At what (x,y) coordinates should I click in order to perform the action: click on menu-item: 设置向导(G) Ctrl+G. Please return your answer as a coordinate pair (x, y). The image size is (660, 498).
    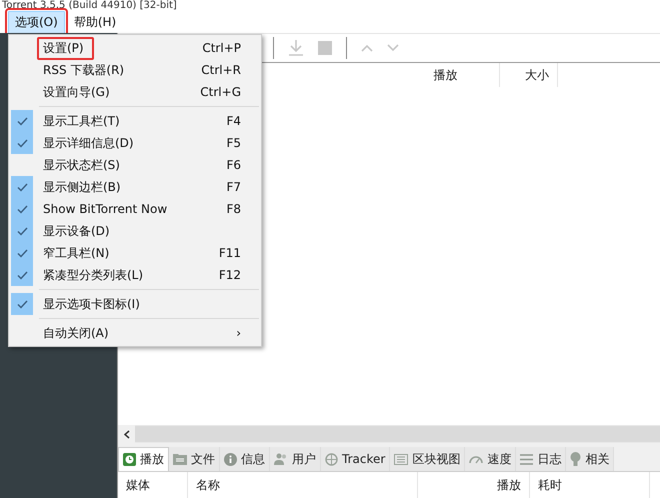
    Looking at the image, I should click on (148, 92).